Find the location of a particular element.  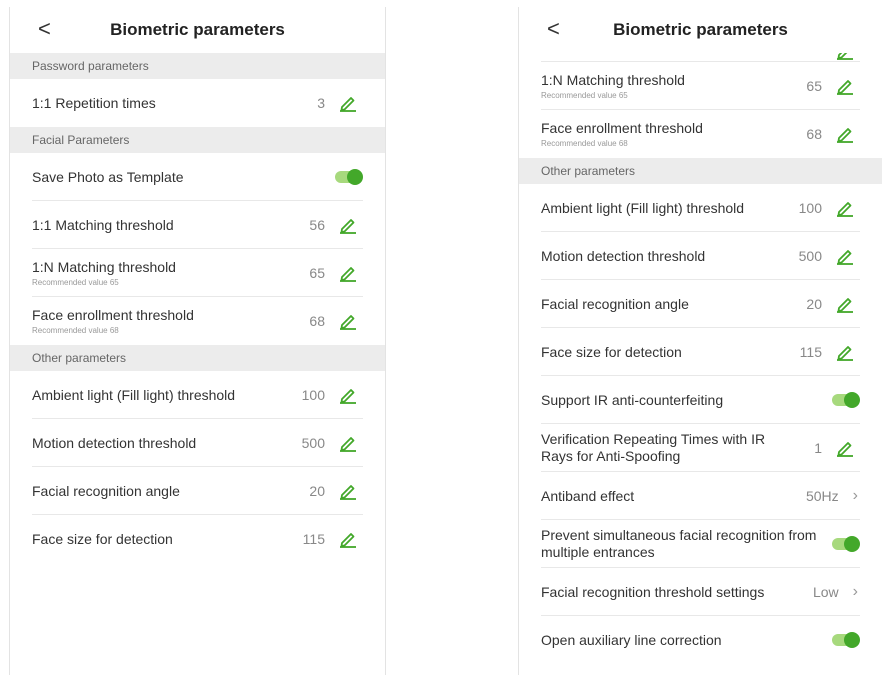

setting-ir-anti-counterfeiting: Support IR anti-counterfeiting is located at coordinates (700, 400).